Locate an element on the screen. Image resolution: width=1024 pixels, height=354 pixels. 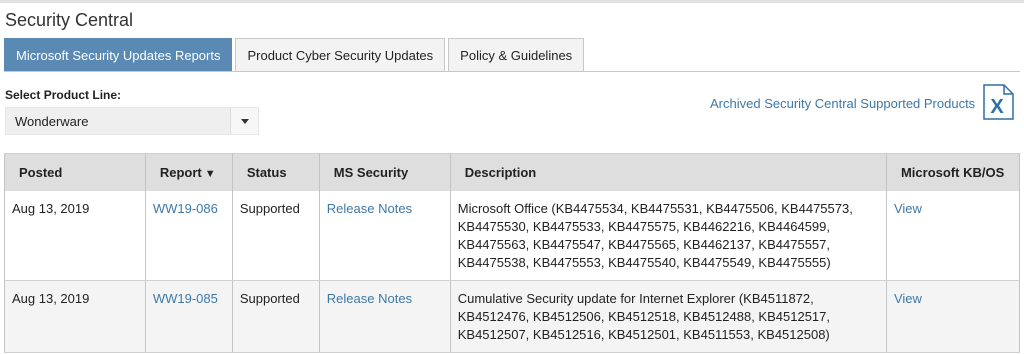
column-header-ms-security: MS Security is located at coordinates (385, 172).